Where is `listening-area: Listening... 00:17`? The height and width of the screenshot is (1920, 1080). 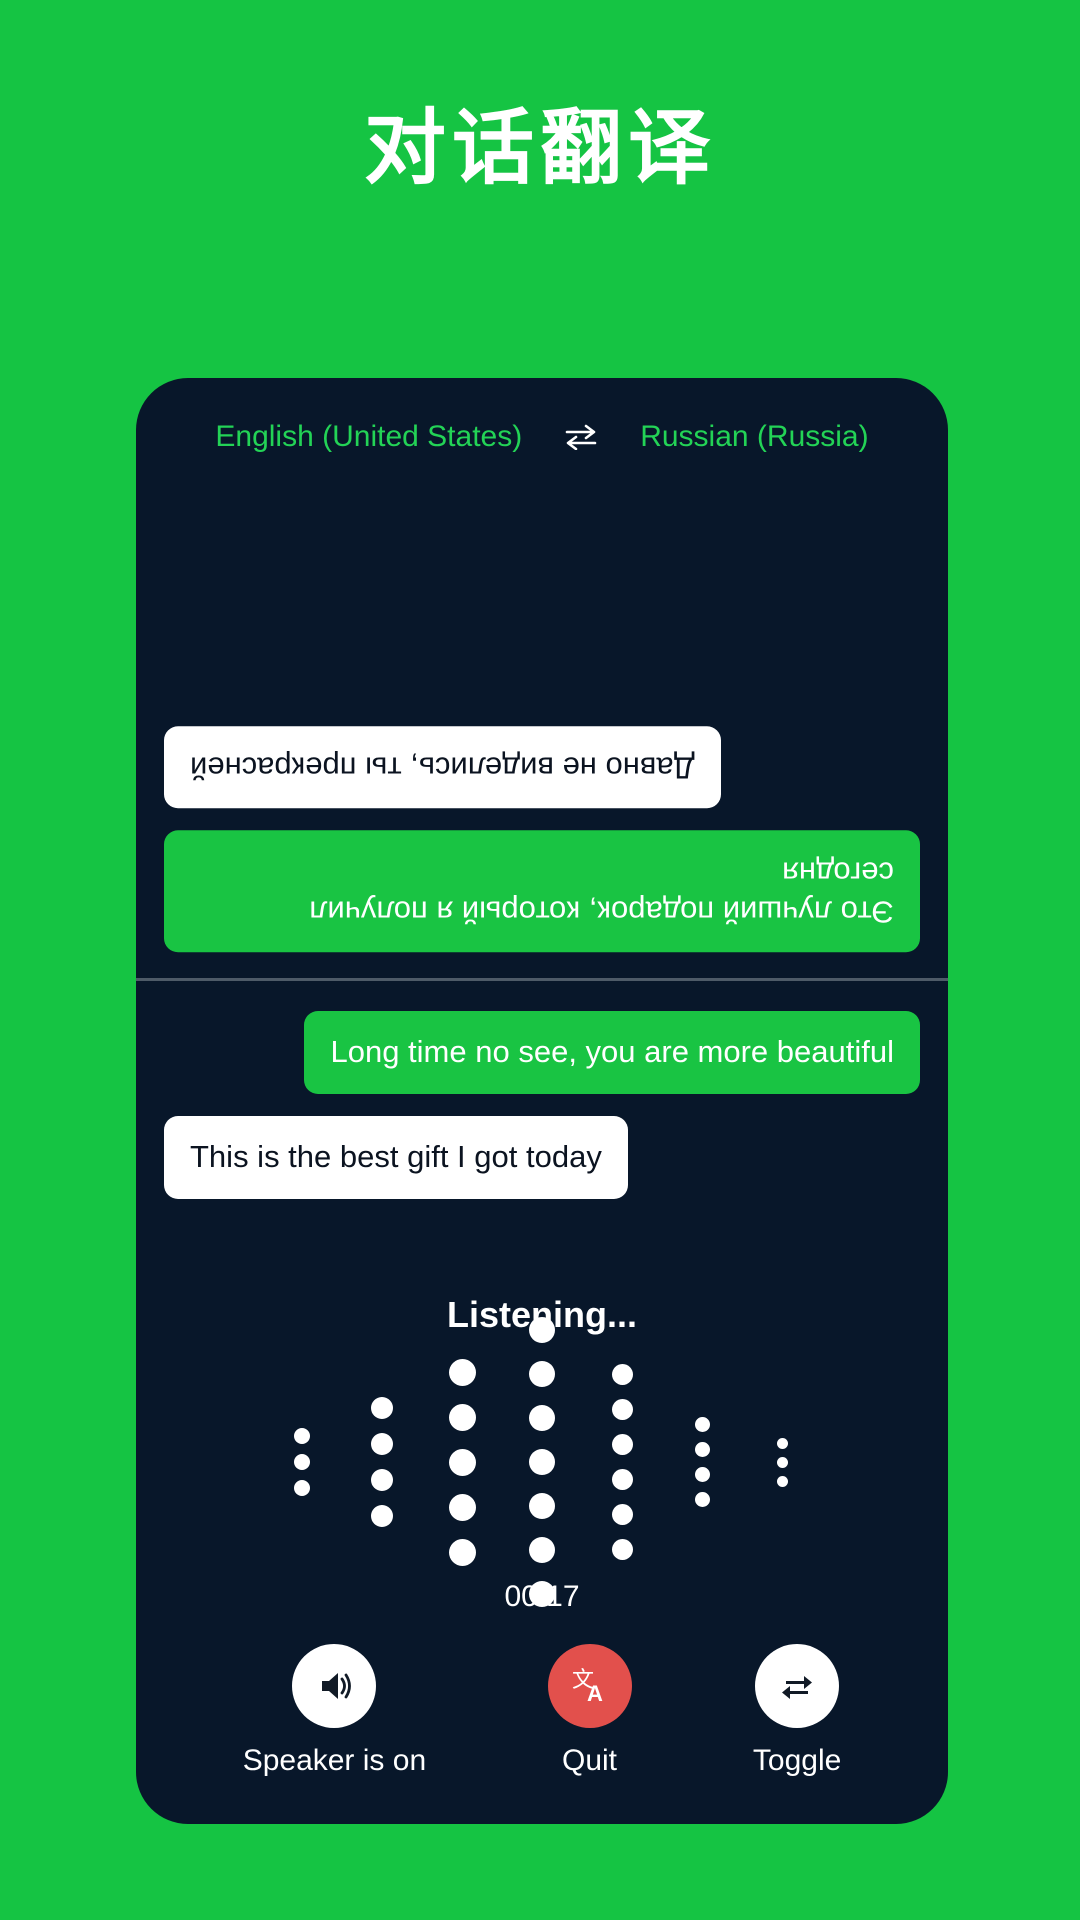 listening-area: Listening... 00:17 is located at coordinates (542, 1469).